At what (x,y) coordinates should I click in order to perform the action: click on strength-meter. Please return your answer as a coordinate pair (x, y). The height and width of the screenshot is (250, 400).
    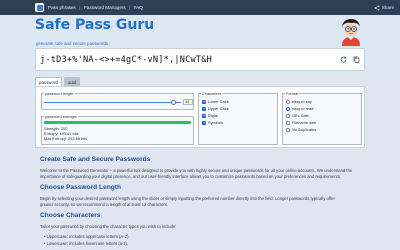
    Looking at the image, I should click on (117, 122).